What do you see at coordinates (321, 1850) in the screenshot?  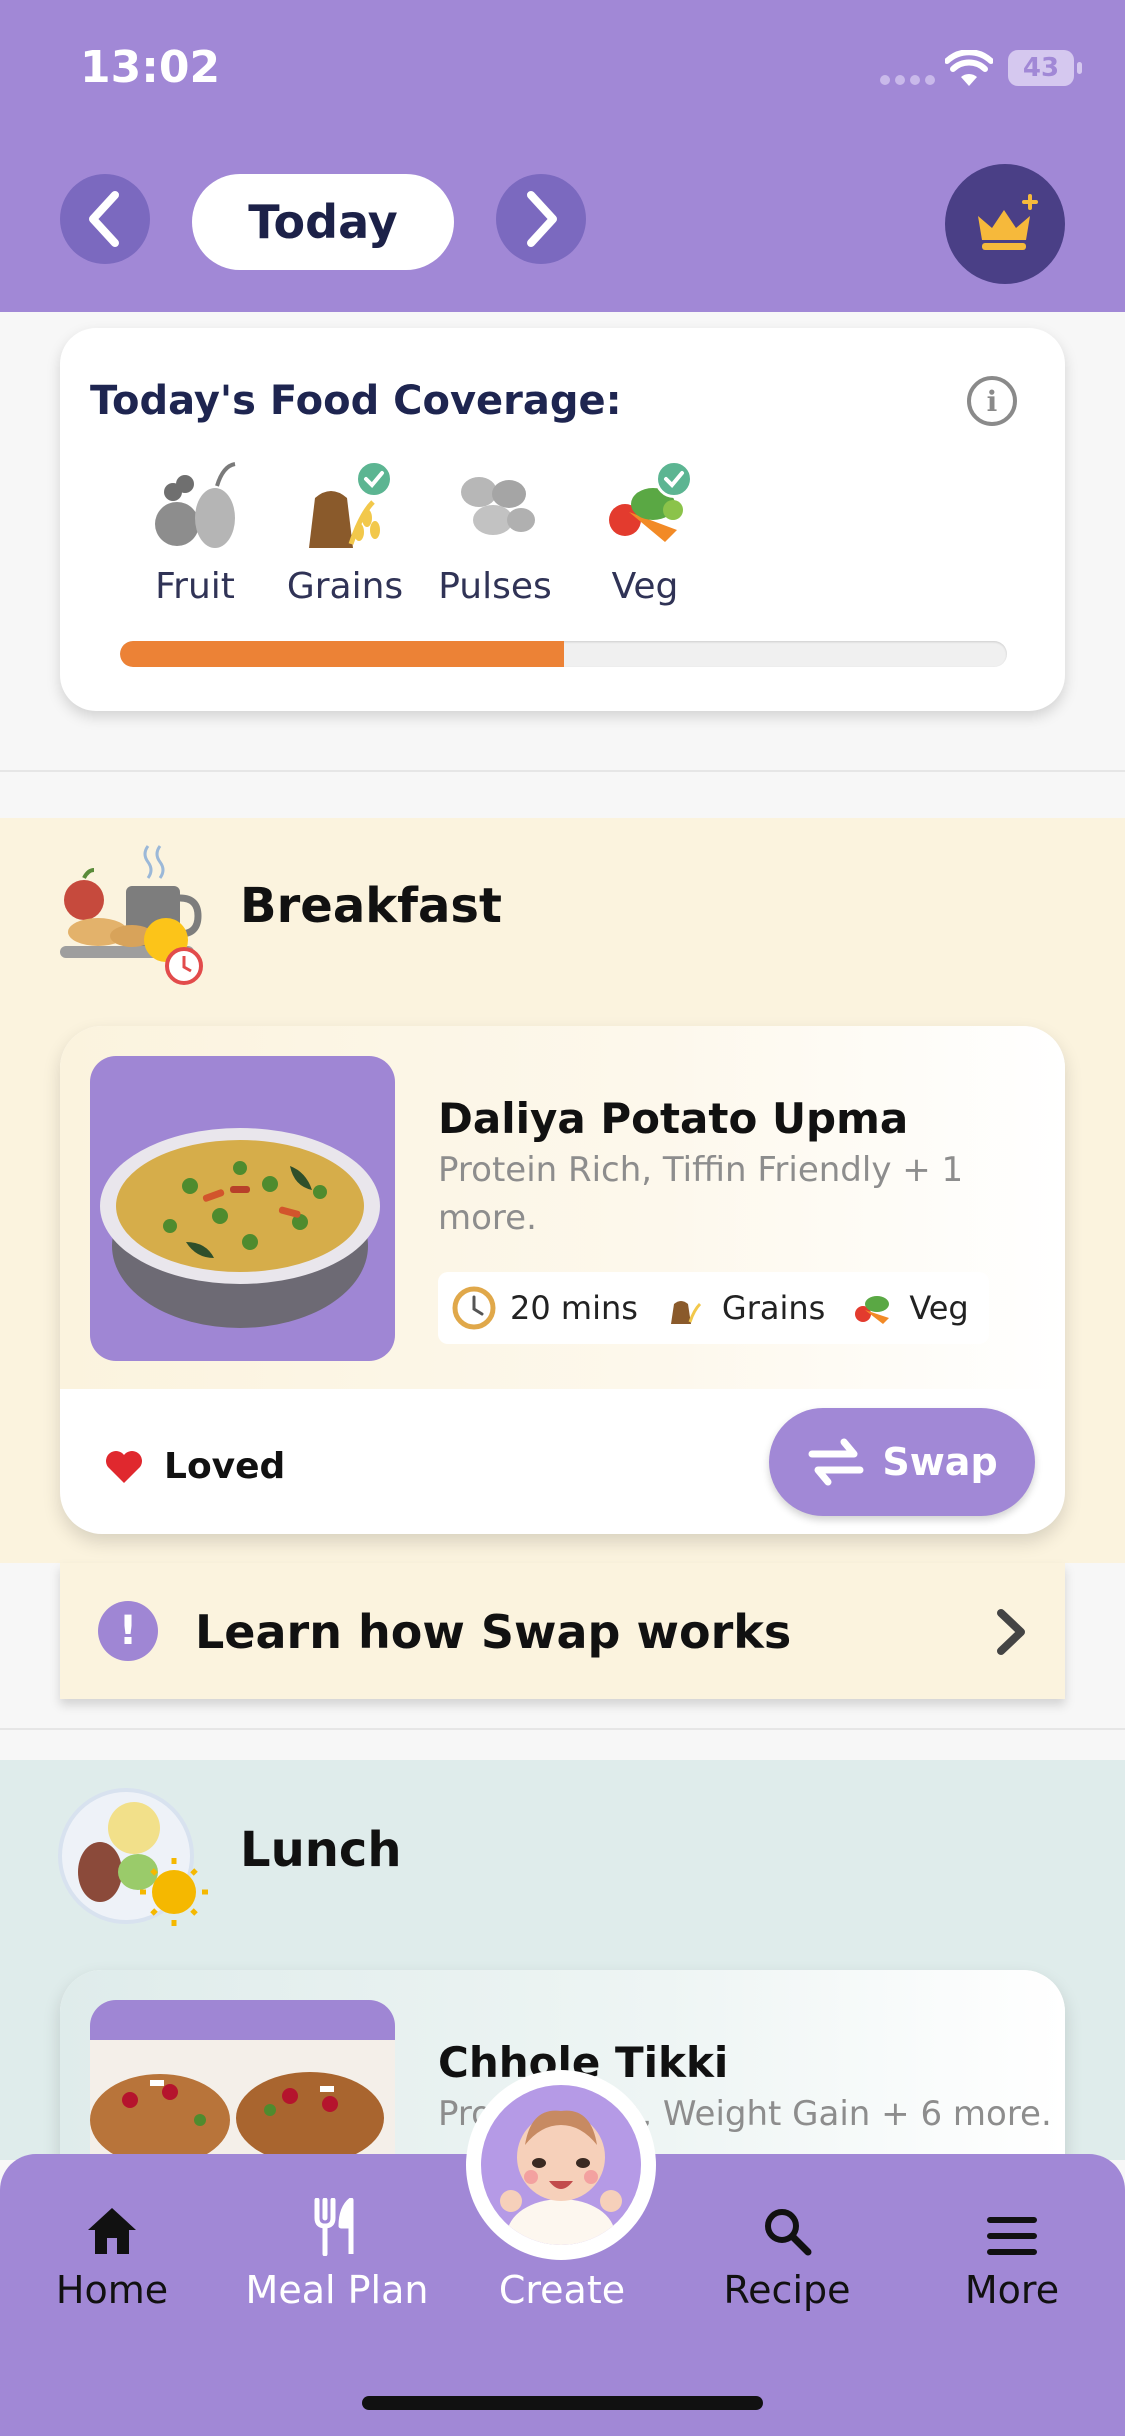 I see `lunch-title: Lunch` at bounding box center [321, 1850].